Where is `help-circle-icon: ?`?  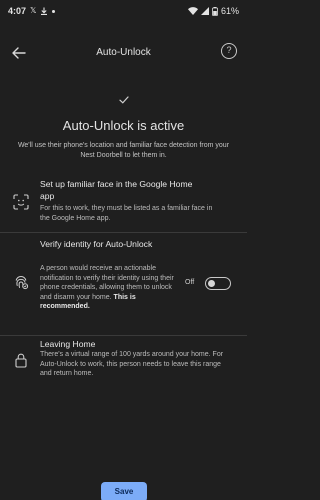 help-circle-icon: ? is located at coordinates (229, 51).